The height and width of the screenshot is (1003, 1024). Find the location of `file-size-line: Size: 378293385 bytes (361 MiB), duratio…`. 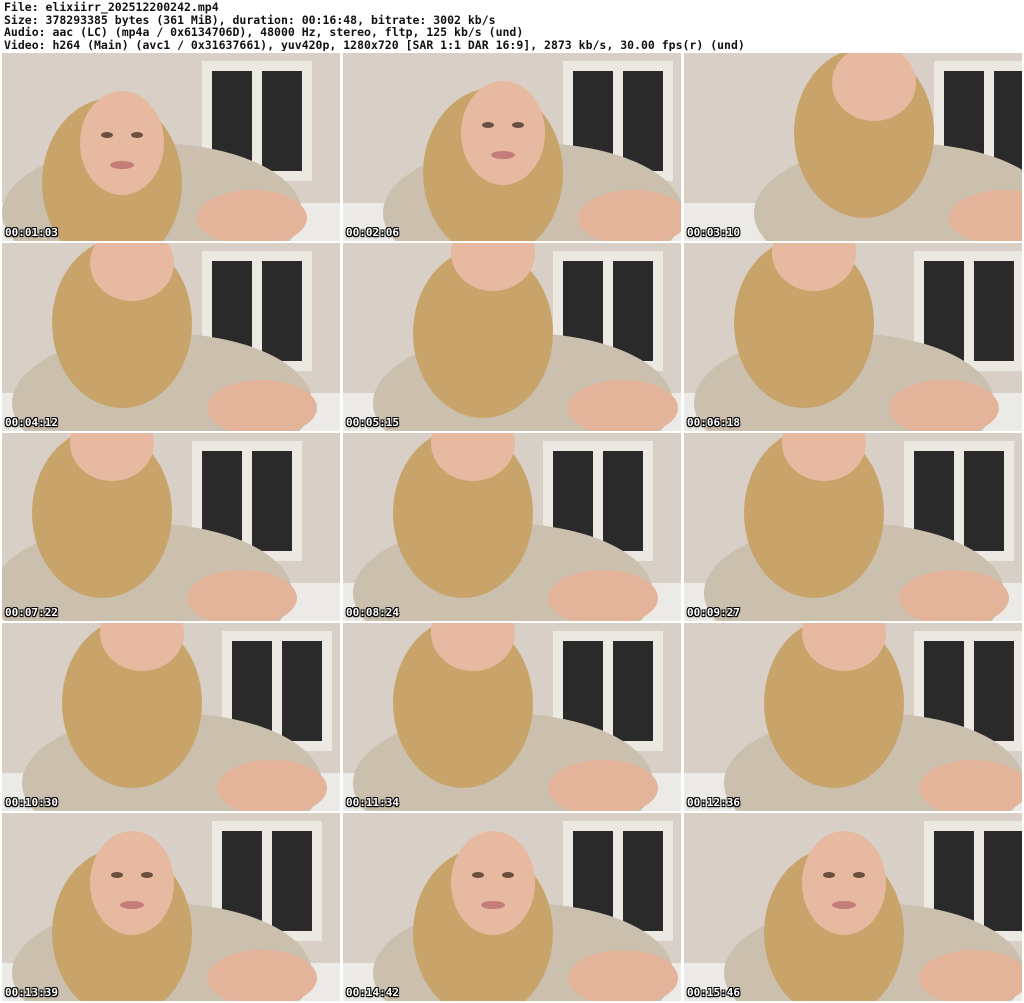

file-size-line: Size: 378293385 bytes (361 MiB), duratio… is located at coordinates (250, 20).